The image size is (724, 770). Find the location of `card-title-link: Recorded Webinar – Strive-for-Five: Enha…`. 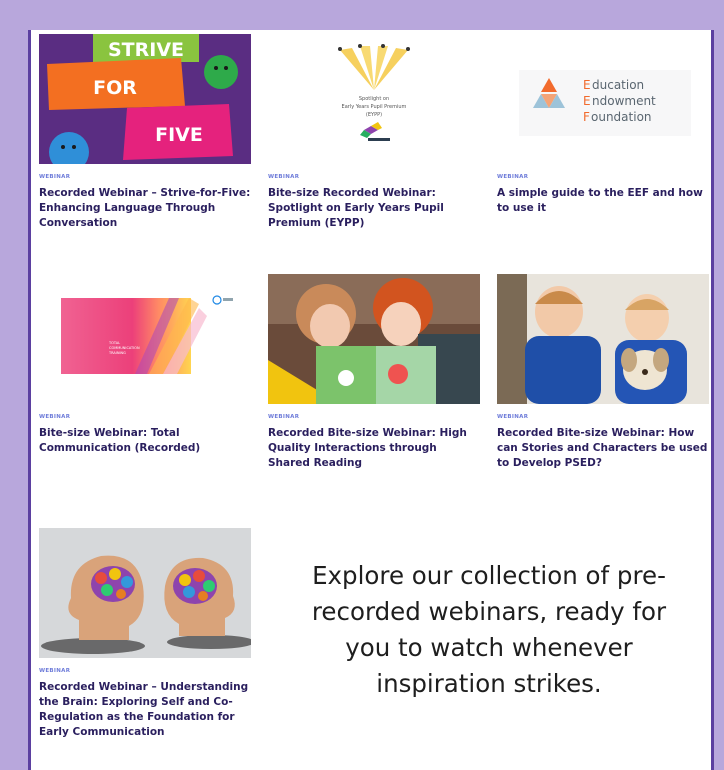

card-title-link: Recorded Webinar – Strive-for-Five: Enha… is located at coordinates (145, 208).